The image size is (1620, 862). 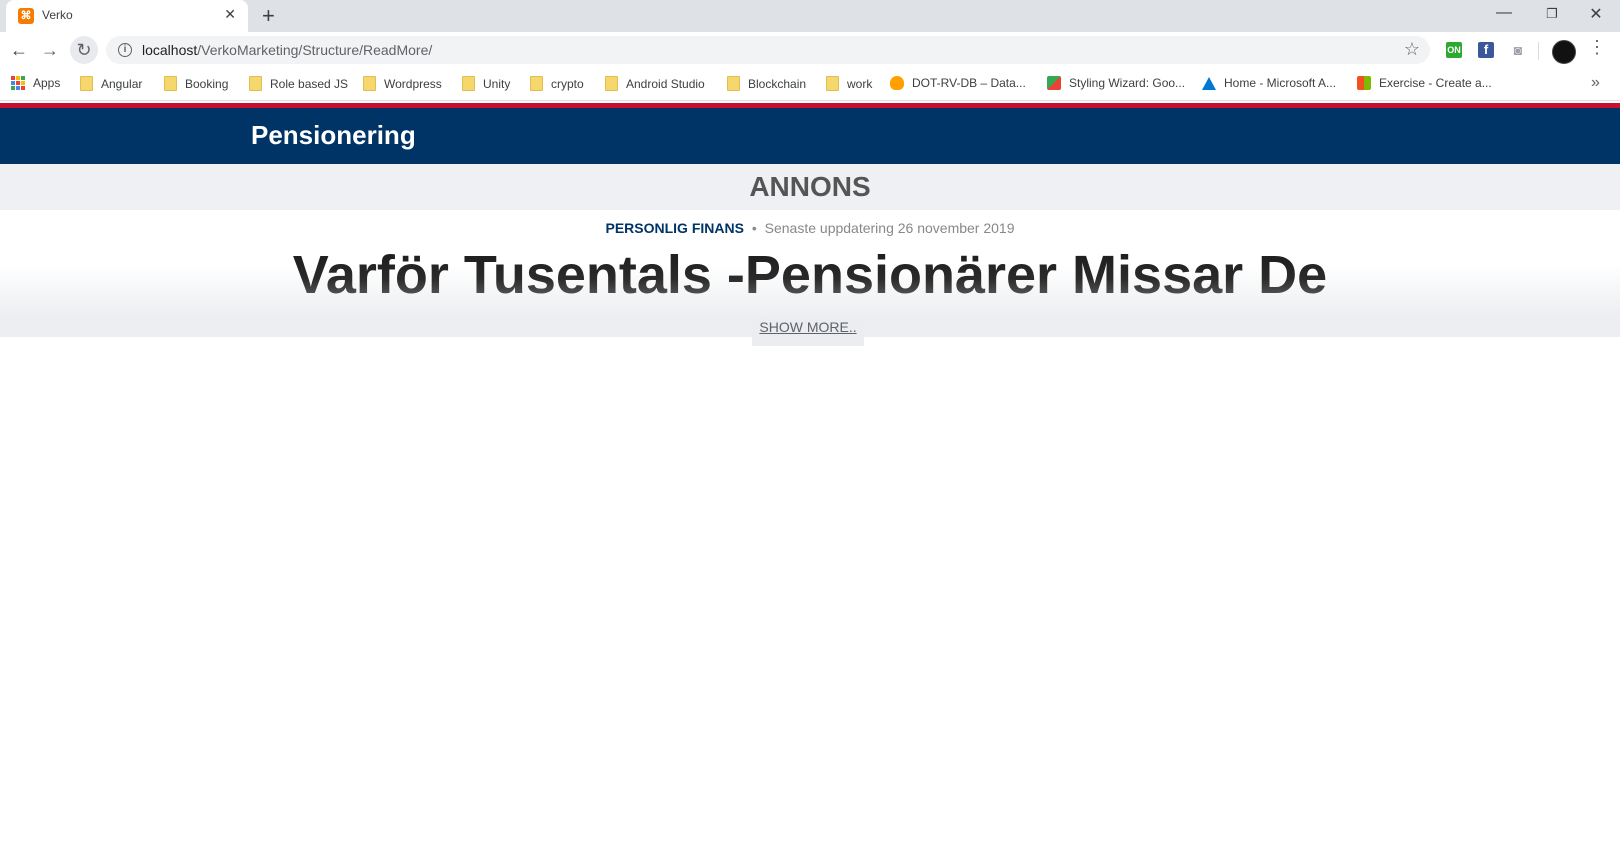 I want to click on maps-icon, so click(x=1054, y=83).